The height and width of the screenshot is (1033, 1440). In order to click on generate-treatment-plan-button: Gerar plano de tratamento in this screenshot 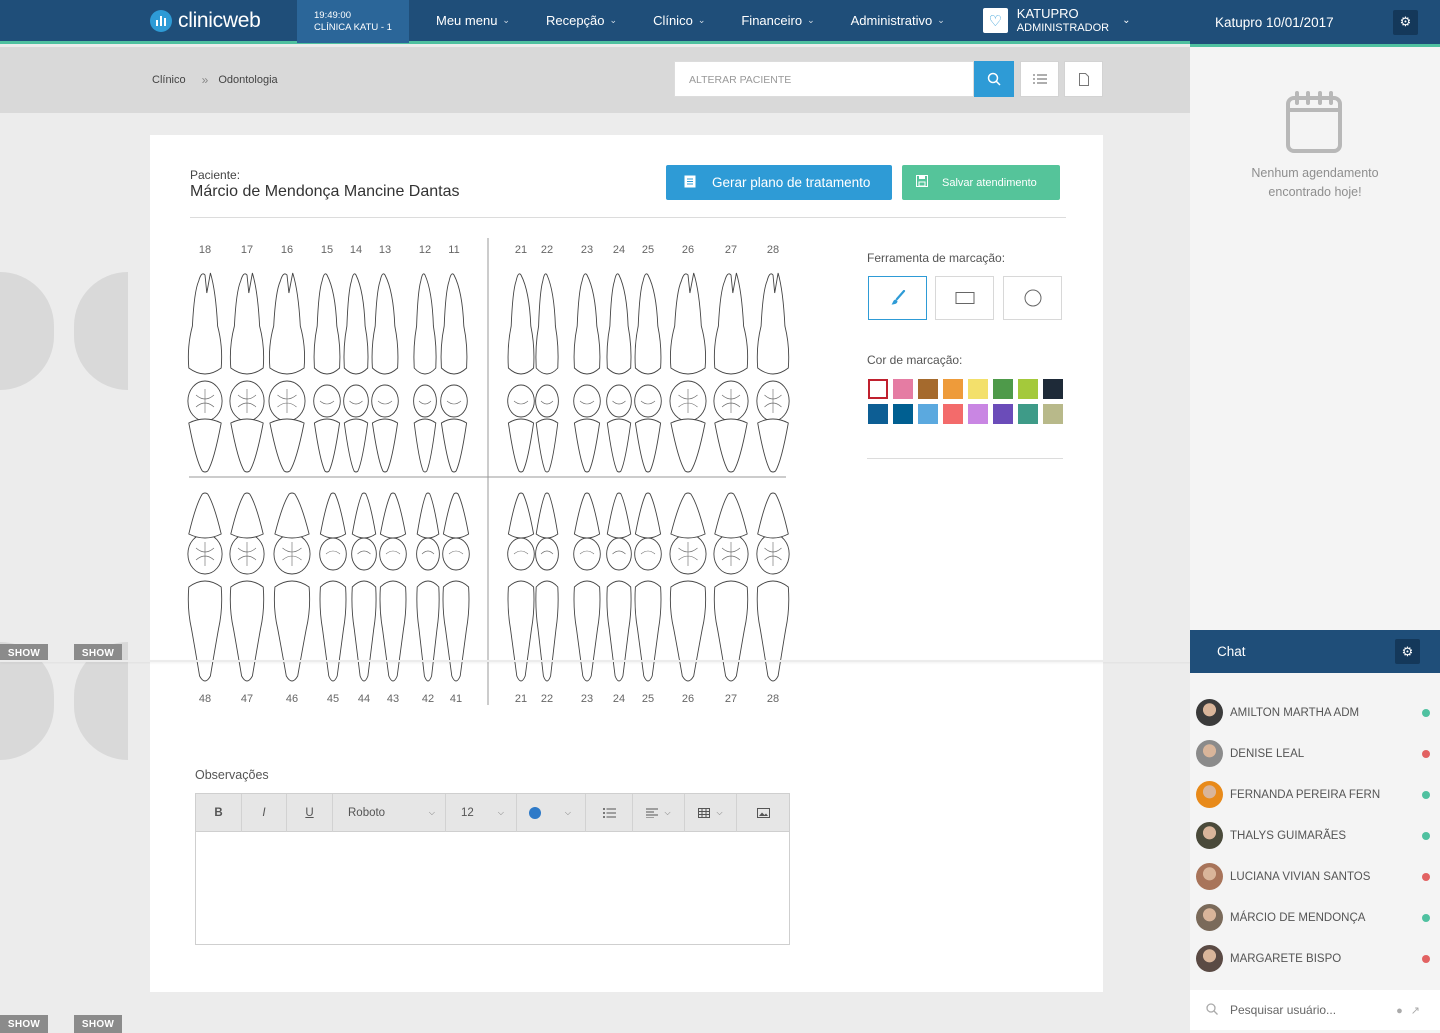, I will do `click(779, 182)`.